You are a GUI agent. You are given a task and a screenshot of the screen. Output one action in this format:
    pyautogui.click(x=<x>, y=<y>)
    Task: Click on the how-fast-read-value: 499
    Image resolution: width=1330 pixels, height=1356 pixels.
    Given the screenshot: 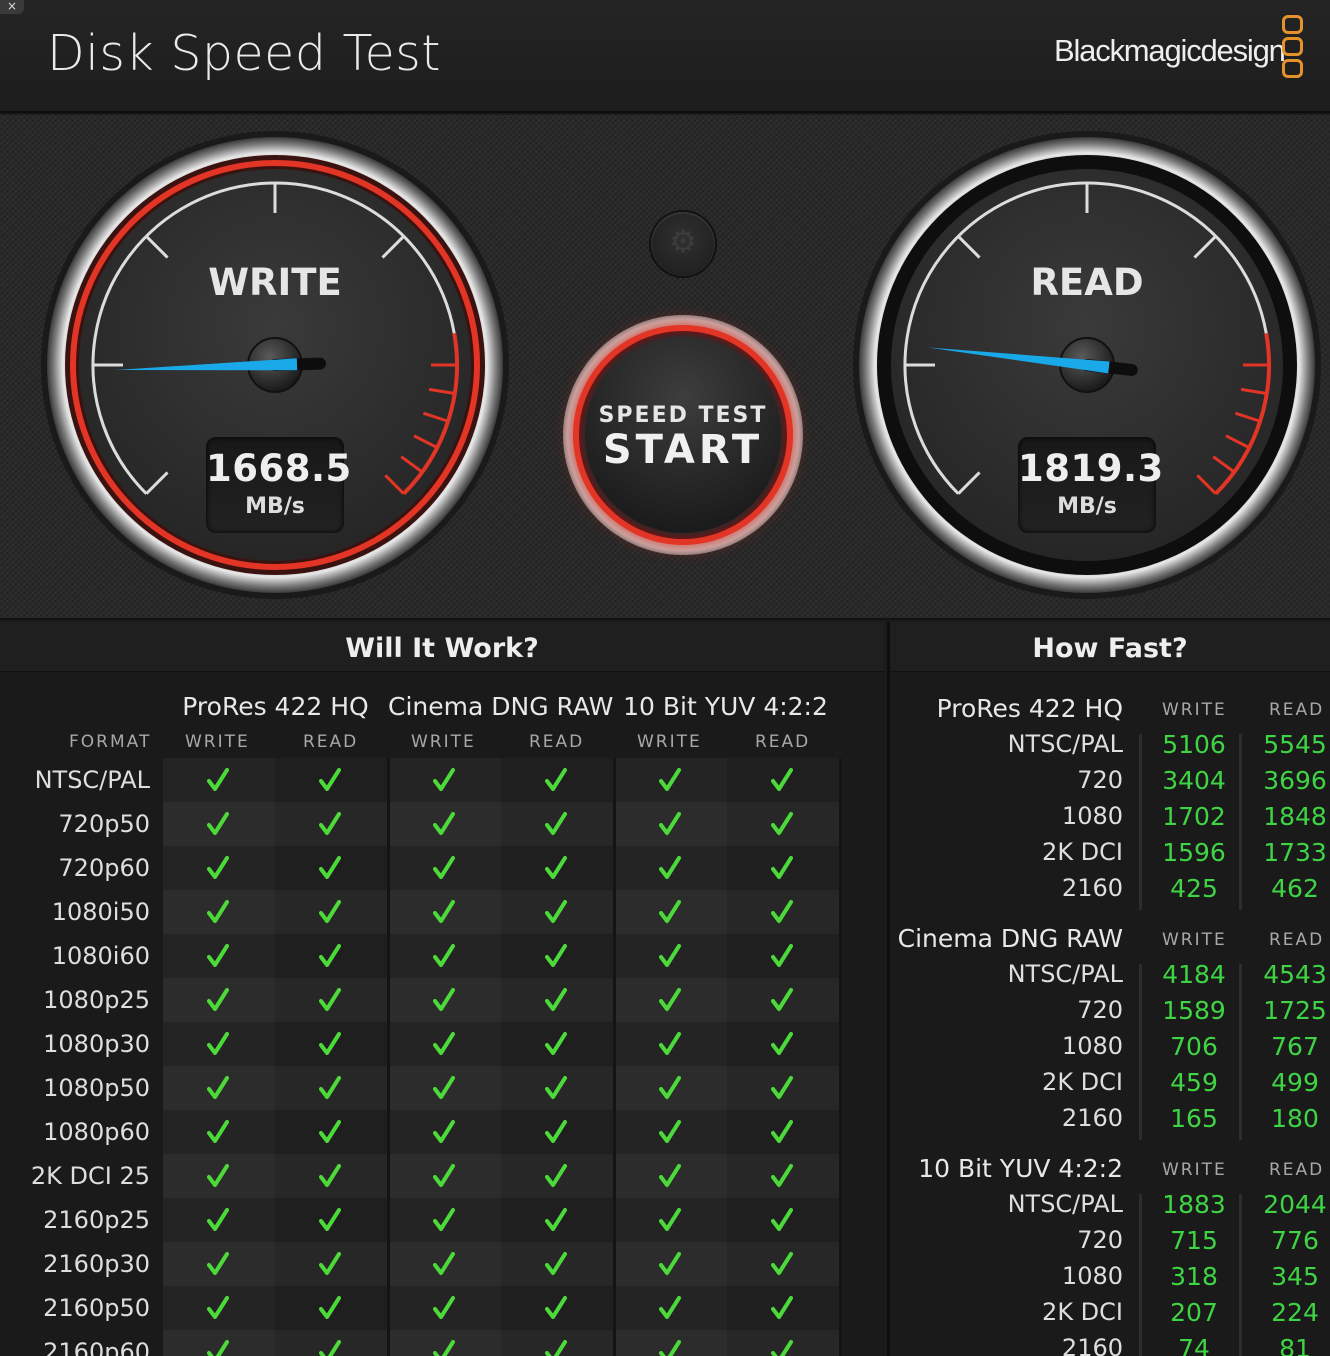 What is the action you would take?
    pyautogui.click(x=1295, y=1082)
    